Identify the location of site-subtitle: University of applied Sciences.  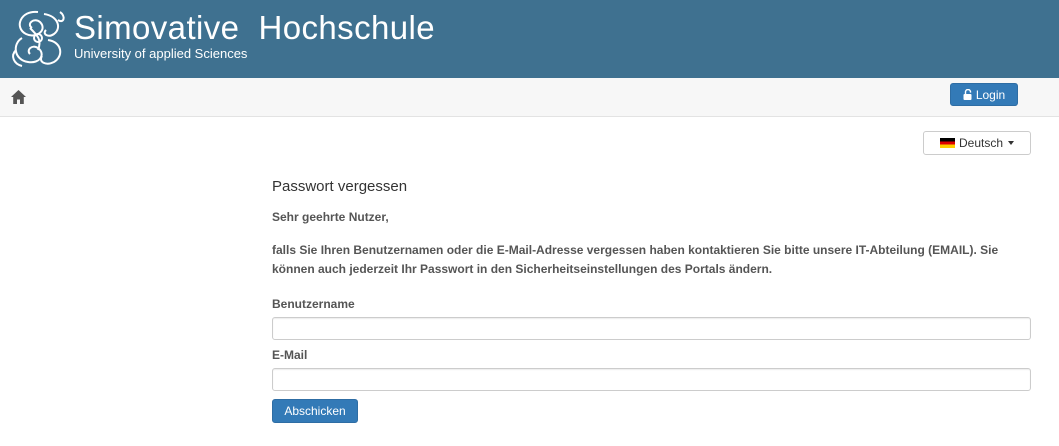
(161, 53).